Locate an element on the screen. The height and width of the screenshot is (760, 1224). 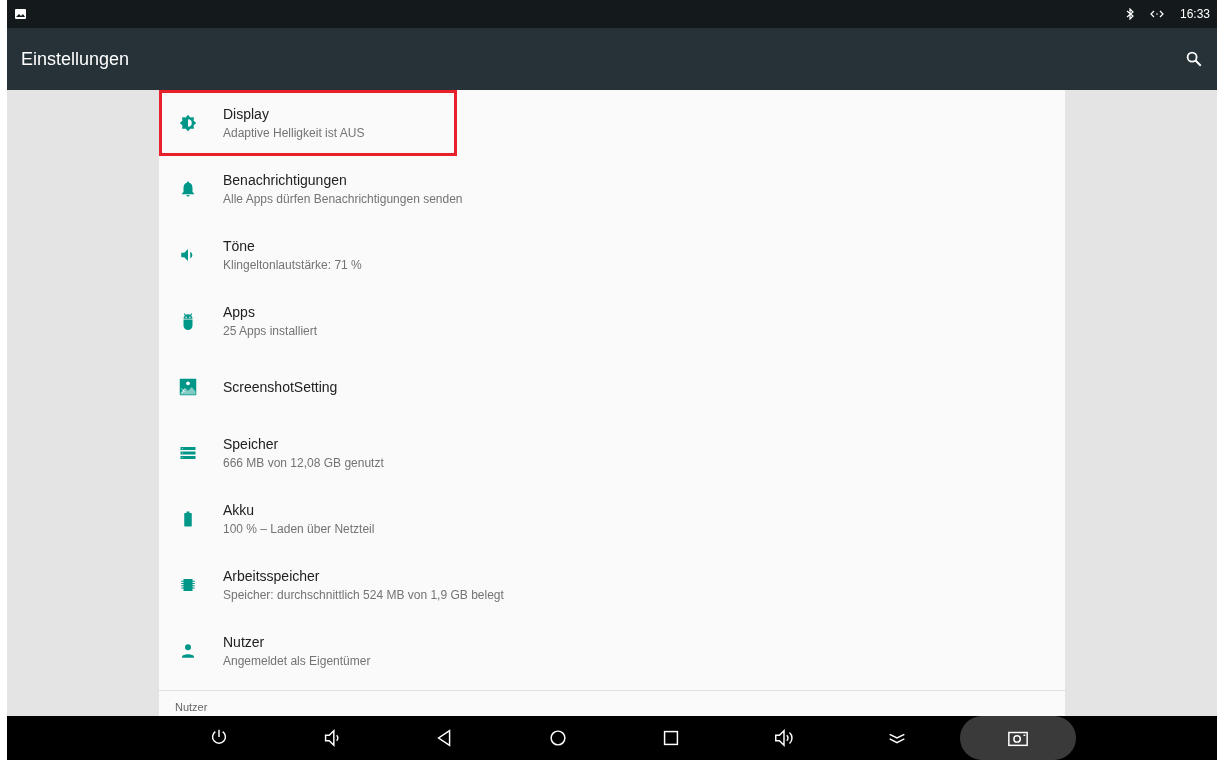
app-title: Einstellungen is located at coordinates (75, 59).